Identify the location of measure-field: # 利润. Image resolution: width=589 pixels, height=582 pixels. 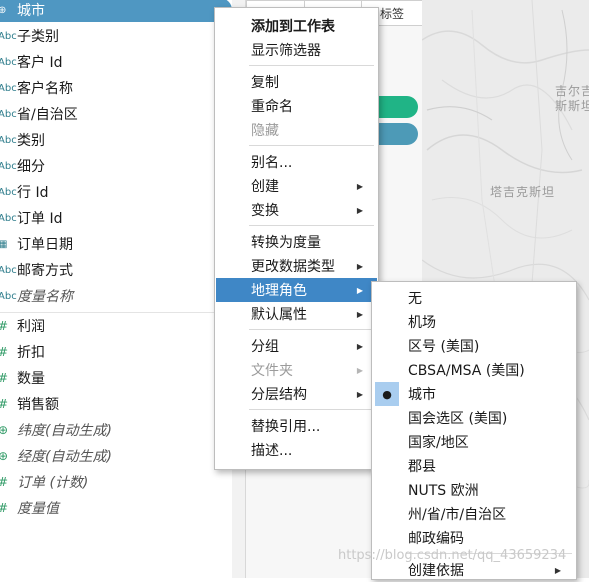
(116, 326).